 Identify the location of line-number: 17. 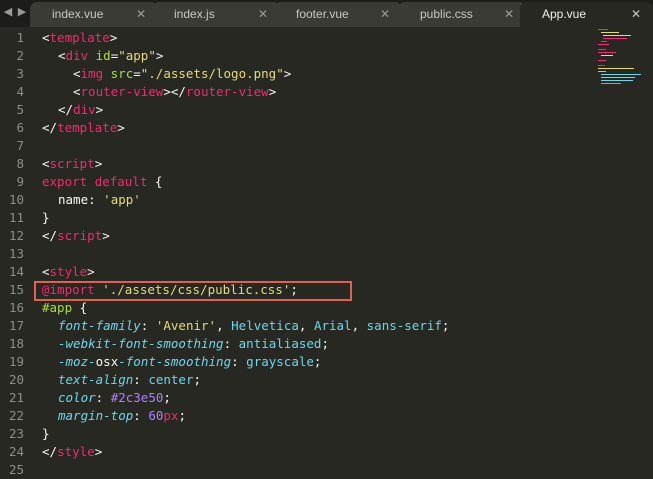
(16, 325).